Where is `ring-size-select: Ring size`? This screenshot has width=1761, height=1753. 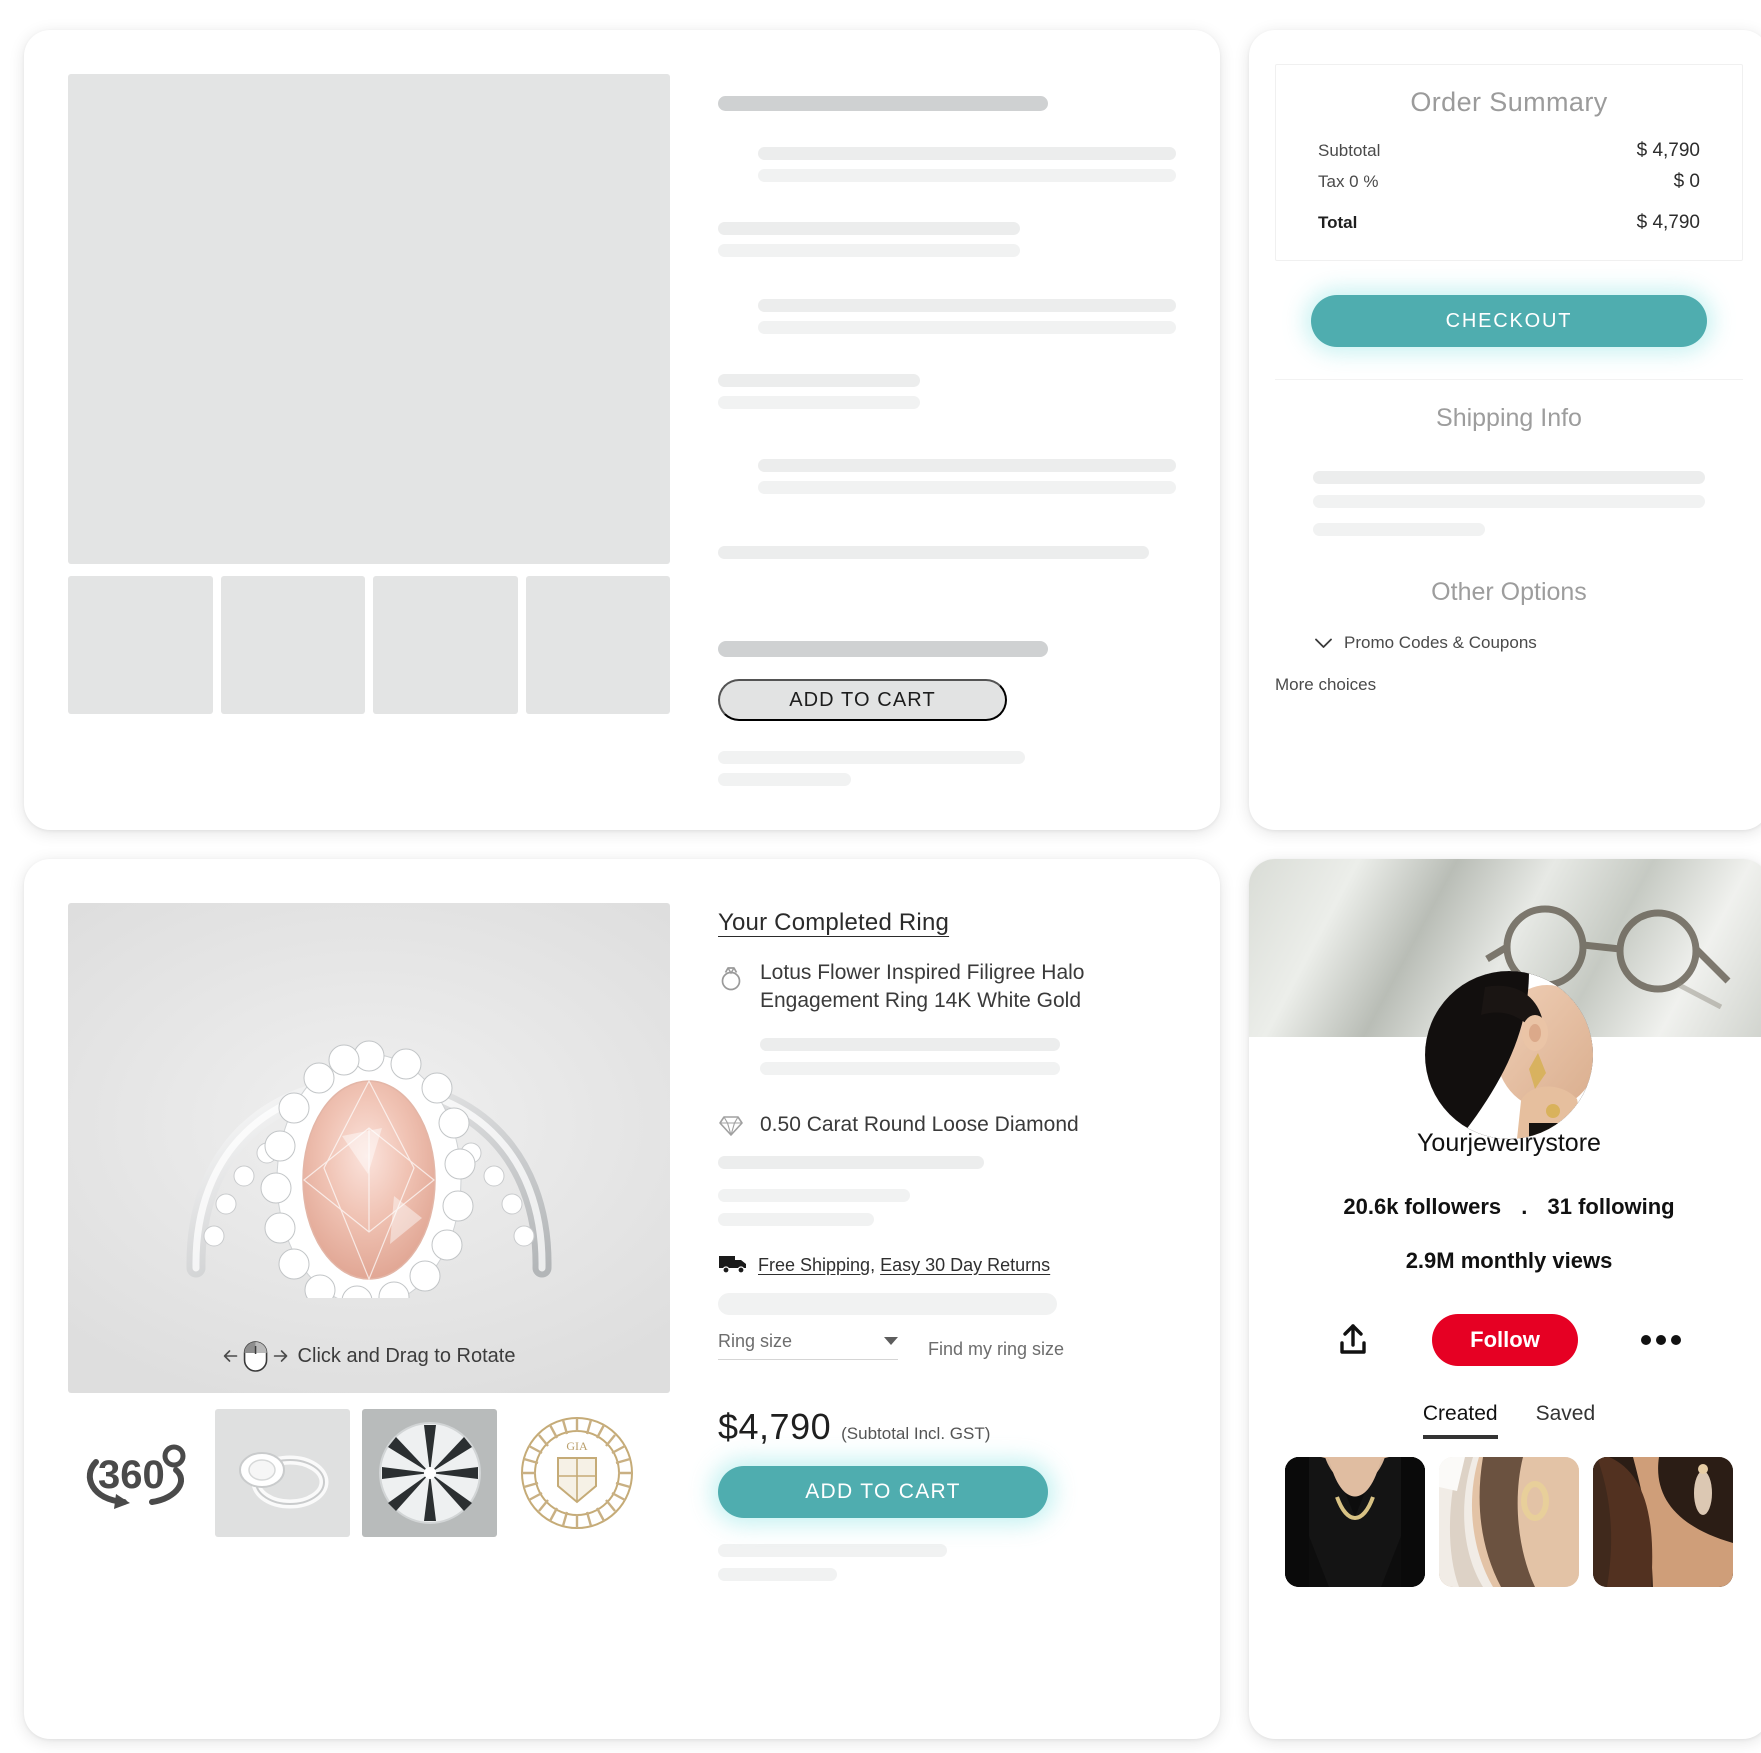 ring-size-select: Ring size is located at coordinates (808, 1345).